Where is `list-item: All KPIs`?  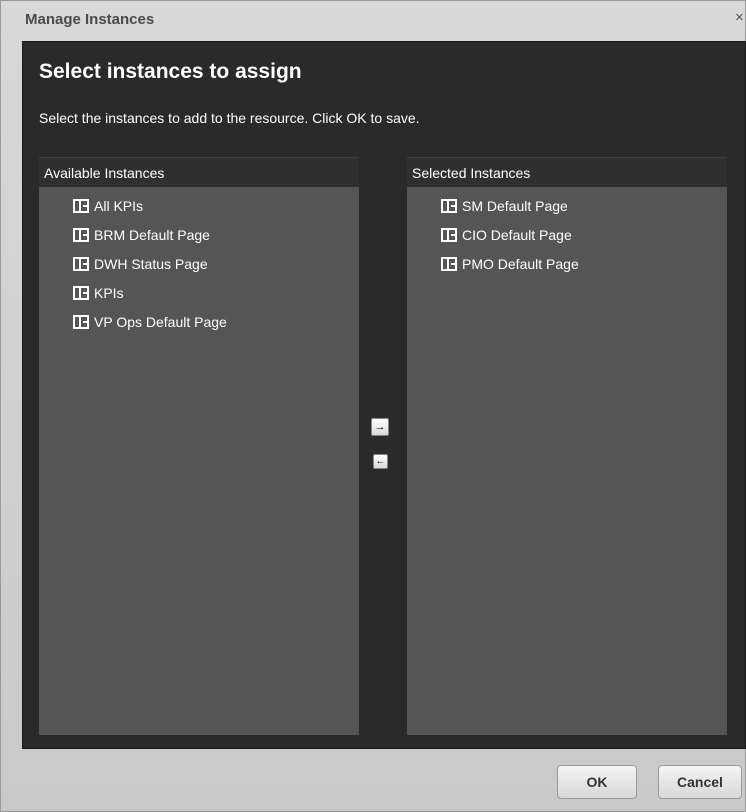
list-item: All KPIs is located at coordinates (216, 205).